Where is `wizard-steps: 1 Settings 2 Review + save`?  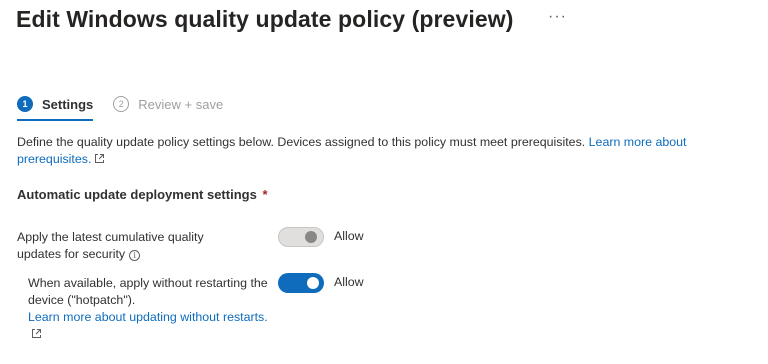 wizard-steps: 1 Settings 2 Review + save is located at coordinates (130, 106).